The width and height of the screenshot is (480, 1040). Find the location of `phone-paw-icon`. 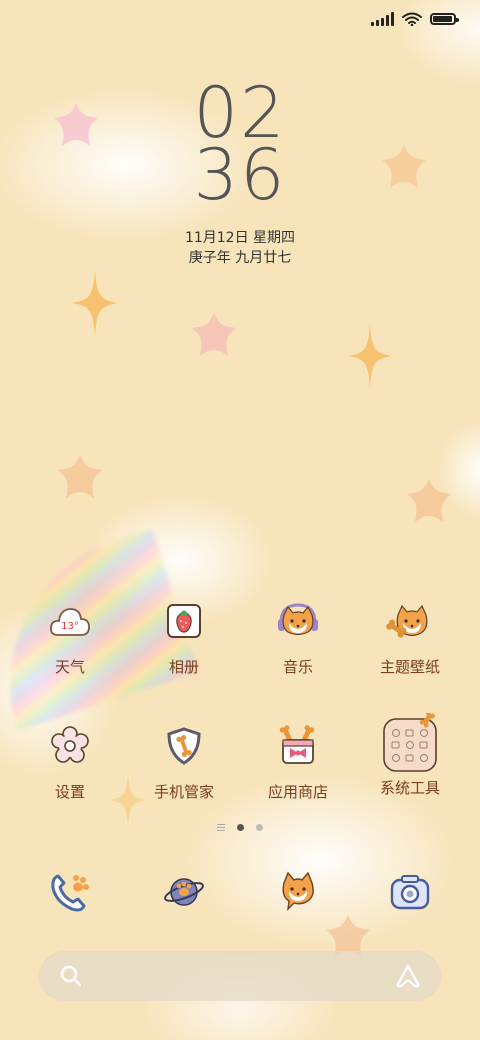

phone-paw-icon is located at coordinates (70, 892).